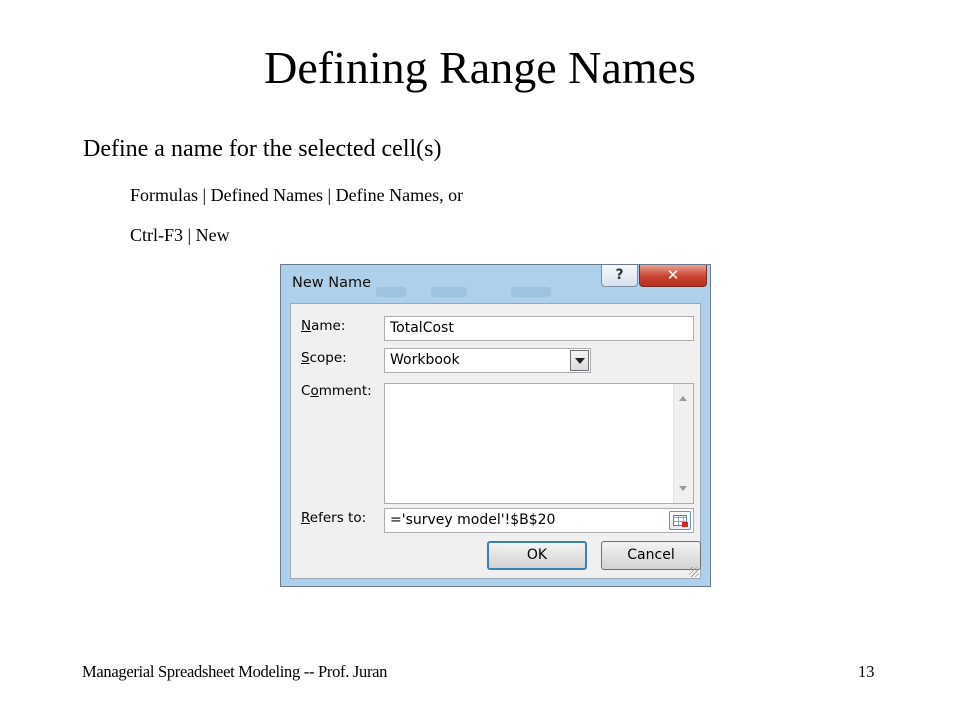 Image resolution: width=960 pixels, height=720 pixels. I want to click on close-icon: ✕, so click(673, 275).